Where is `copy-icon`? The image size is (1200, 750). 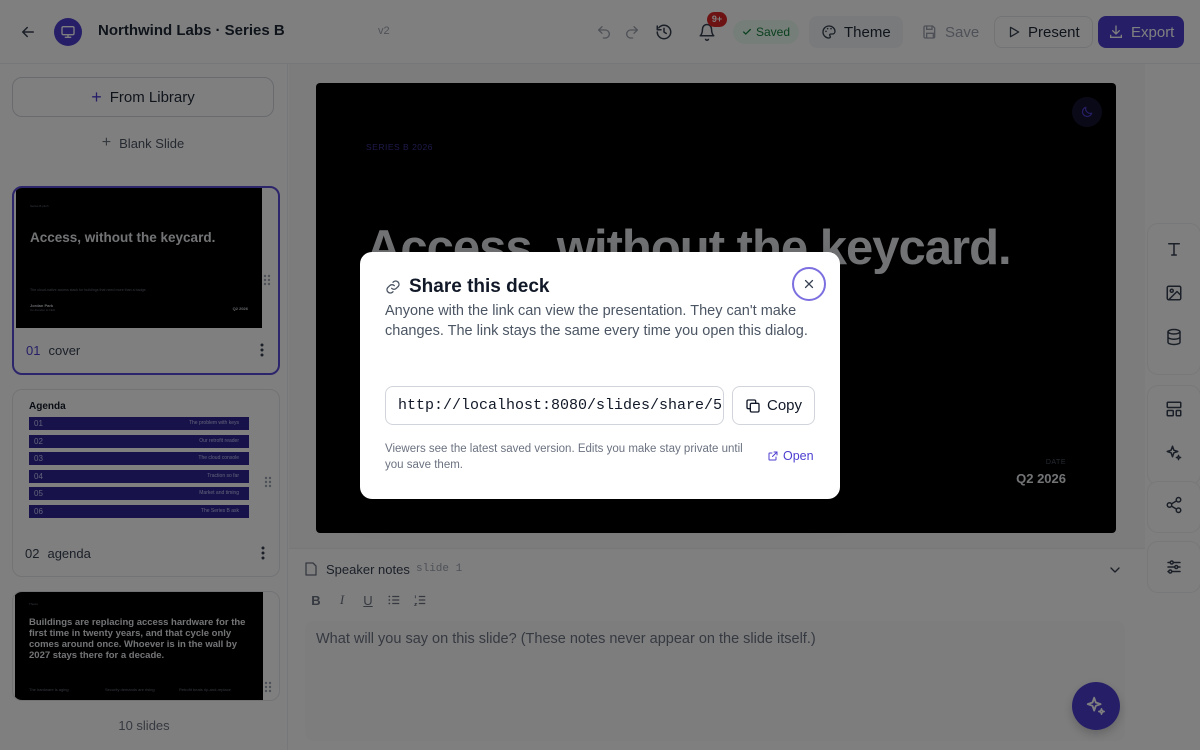
copy-icon is located at coordinates (753, 405).